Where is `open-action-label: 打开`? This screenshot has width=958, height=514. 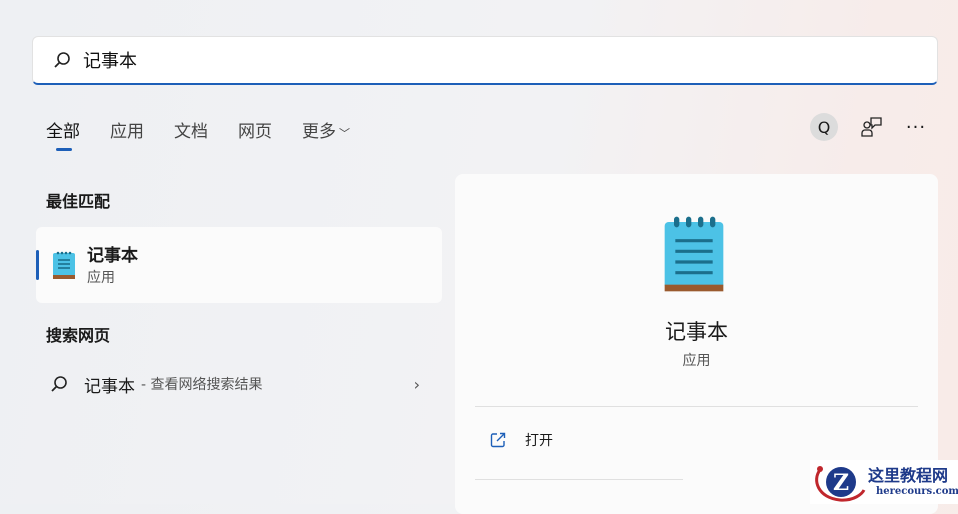
open-action-label: 打开 is located at coordinates (539, 441).